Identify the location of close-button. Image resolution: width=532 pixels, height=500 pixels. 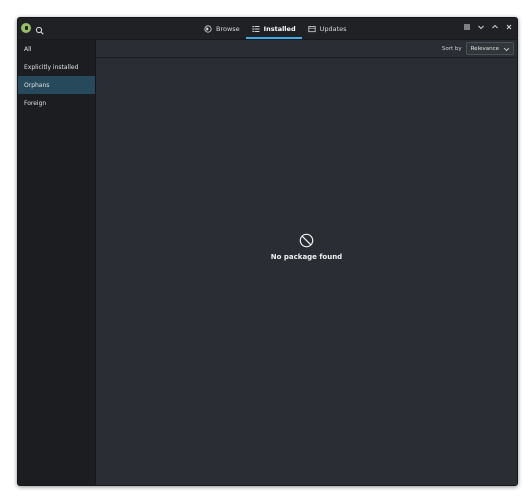
(509, 27).